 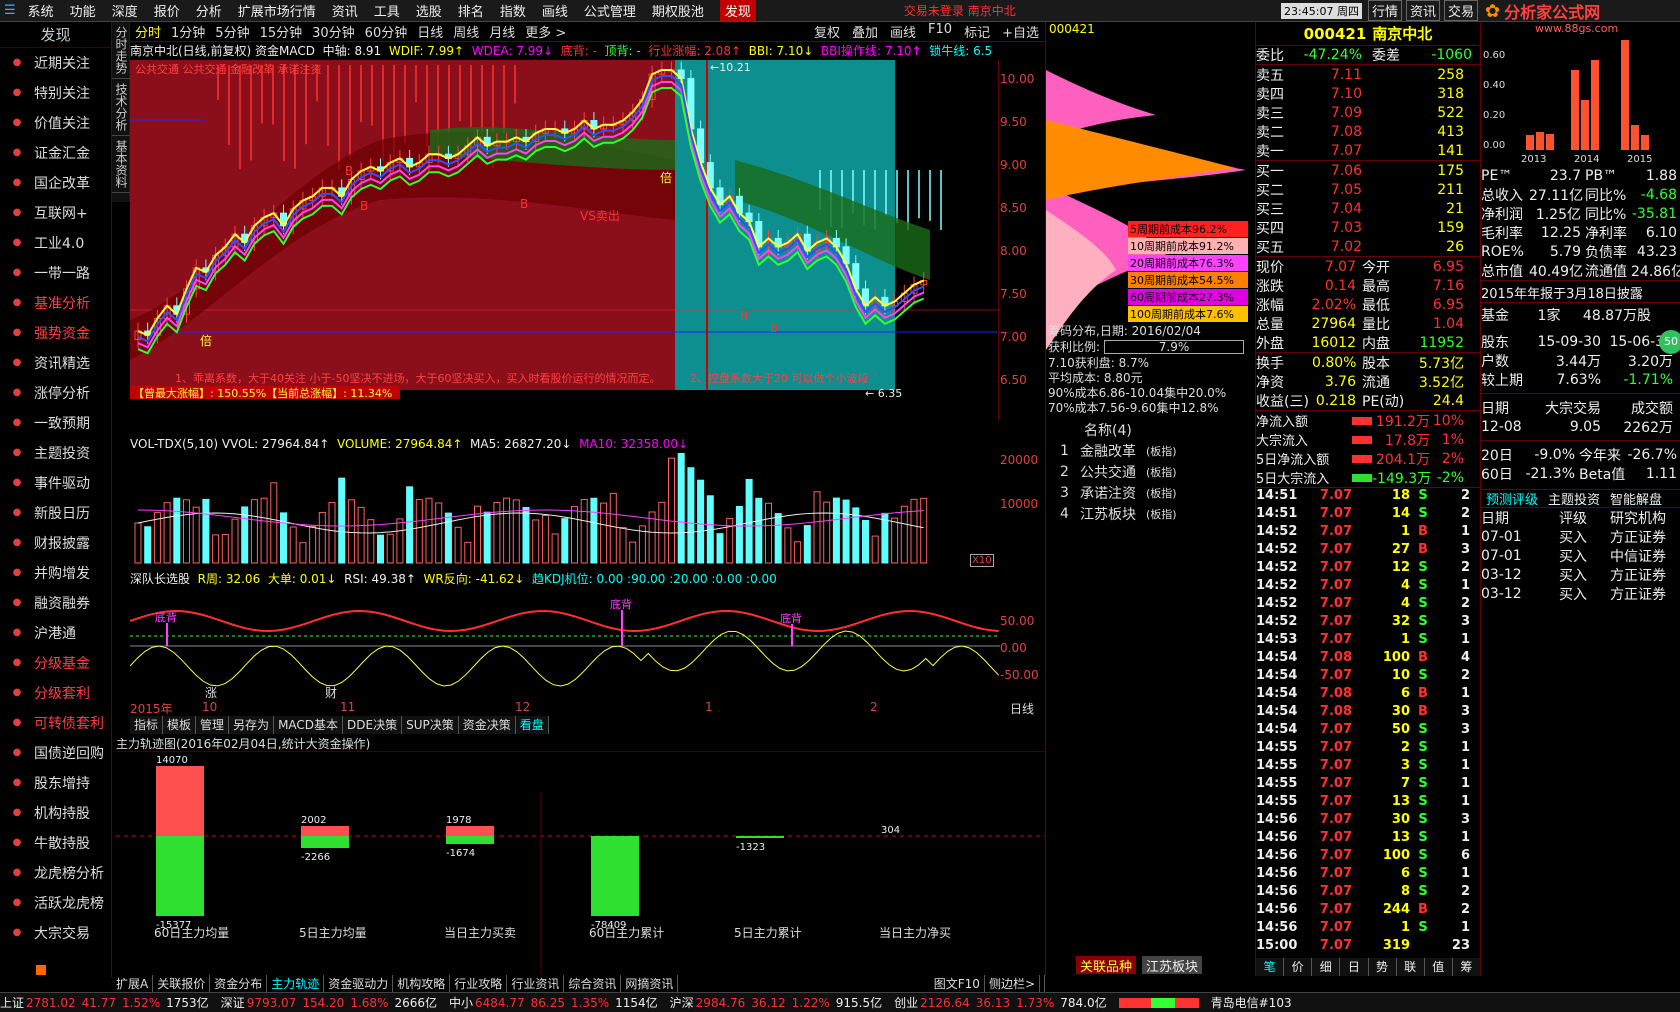 I want to click on sidebar-item: ● 大宗交易, so click(x=55, y=933).